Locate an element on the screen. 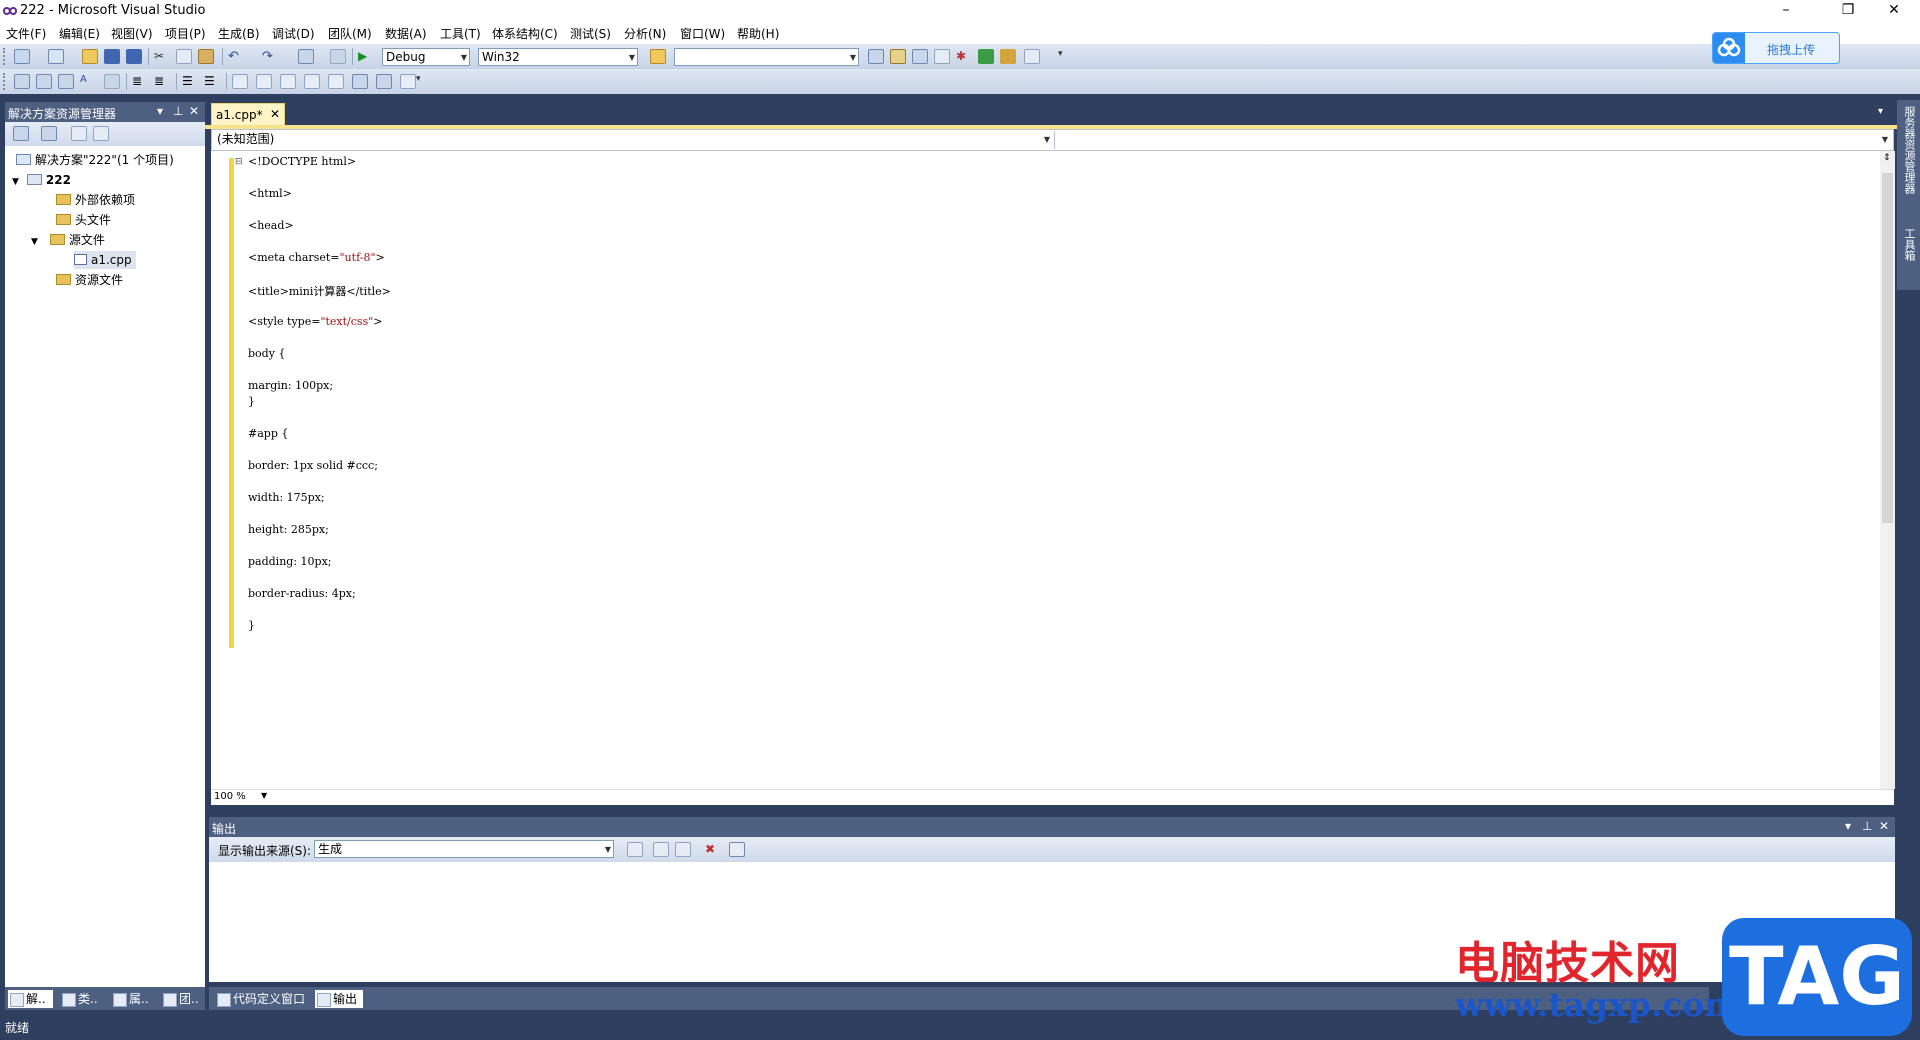 Image resolution: width=1920 pixels, height=1040 pixels. menu-item-10: 测试(S) is located at coordinates (590, 33).